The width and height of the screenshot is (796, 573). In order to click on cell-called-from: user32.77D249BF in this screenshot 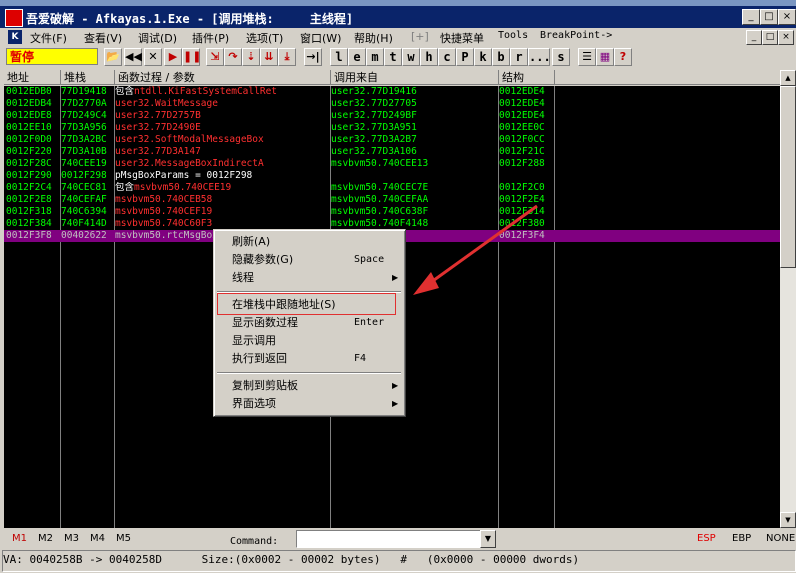, I will do `click(374, 115)`.